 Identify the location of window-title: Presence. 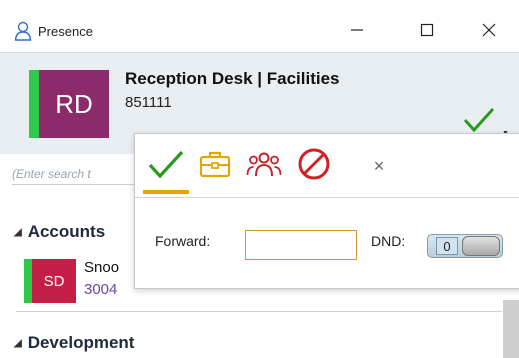
(65, 31).